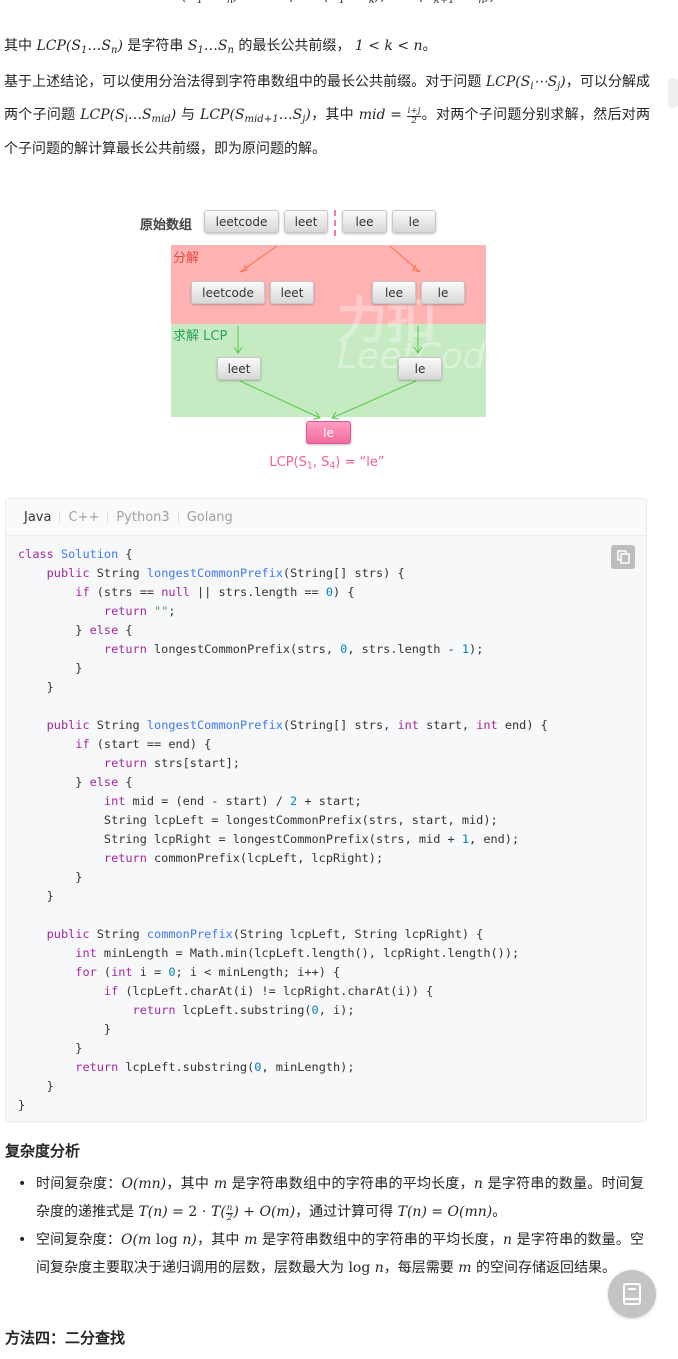  I want to click on lcp-right-result: le, so click(420, 368).